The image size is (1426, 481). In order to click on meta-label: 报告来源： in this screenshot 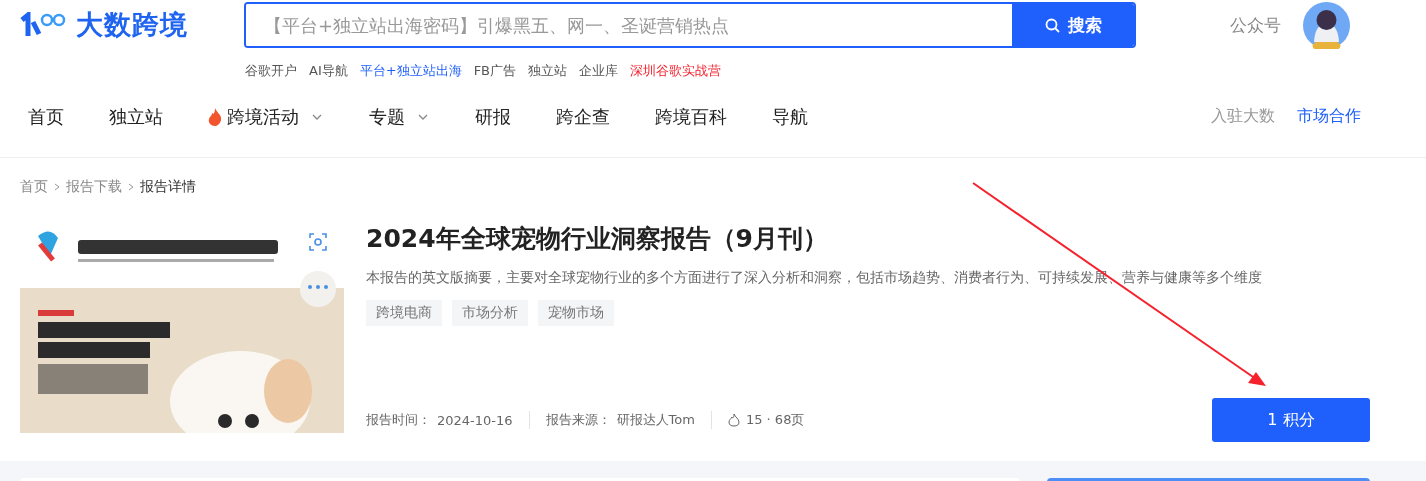, I will do `click(578, 420)`.